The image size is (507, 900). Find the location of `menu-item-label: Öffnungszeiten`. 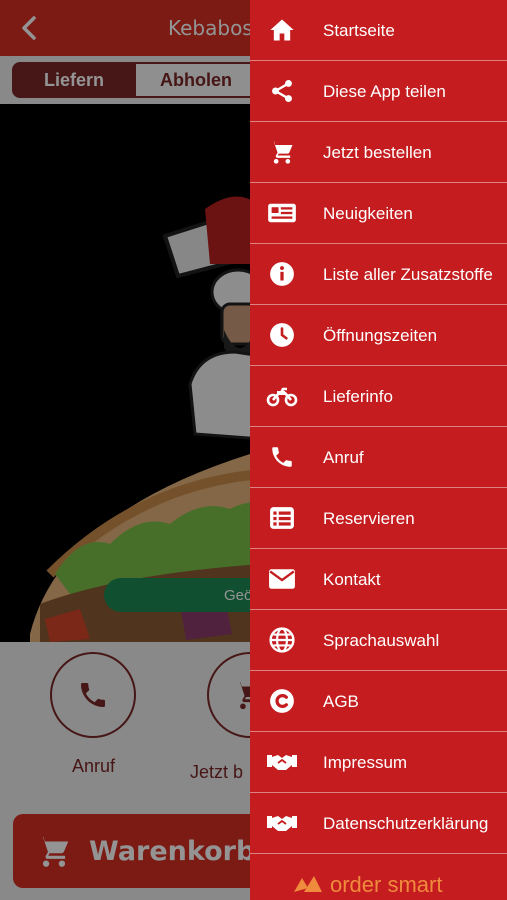

menu-item-label: Öffnungszeiten is located at coordinates (380, 335).